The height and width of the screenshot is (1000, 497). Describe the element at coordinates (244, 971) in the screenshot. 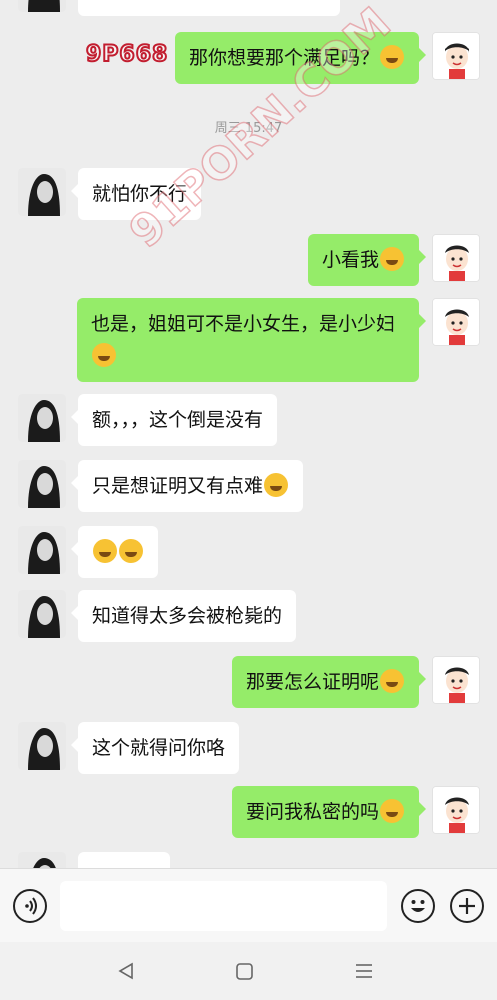

I see `nav-home-icon` at that location.